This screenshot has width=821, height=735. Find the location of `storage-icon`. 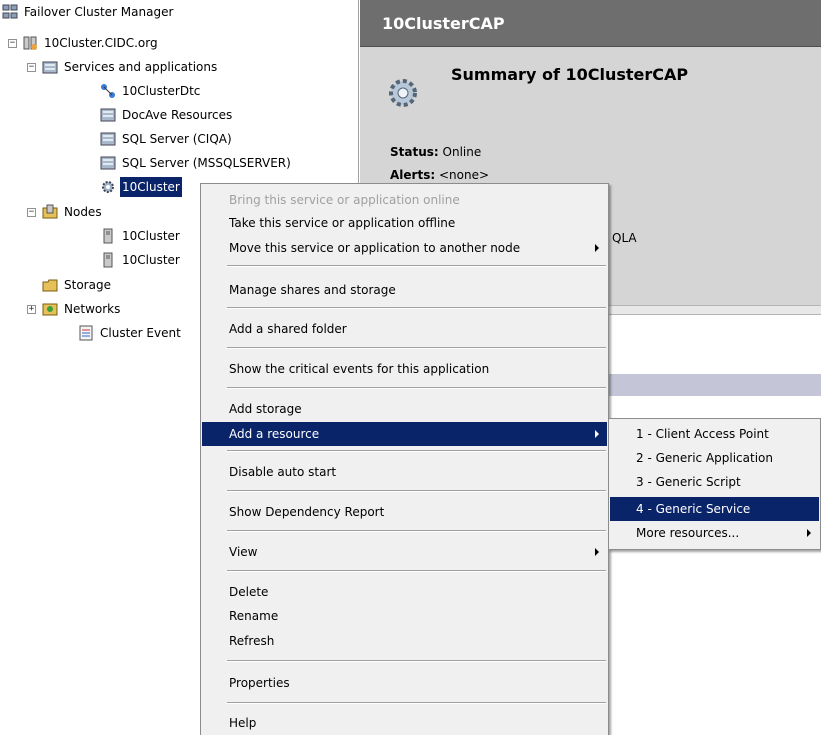

storage-icon is located at coordinates (50, 285).